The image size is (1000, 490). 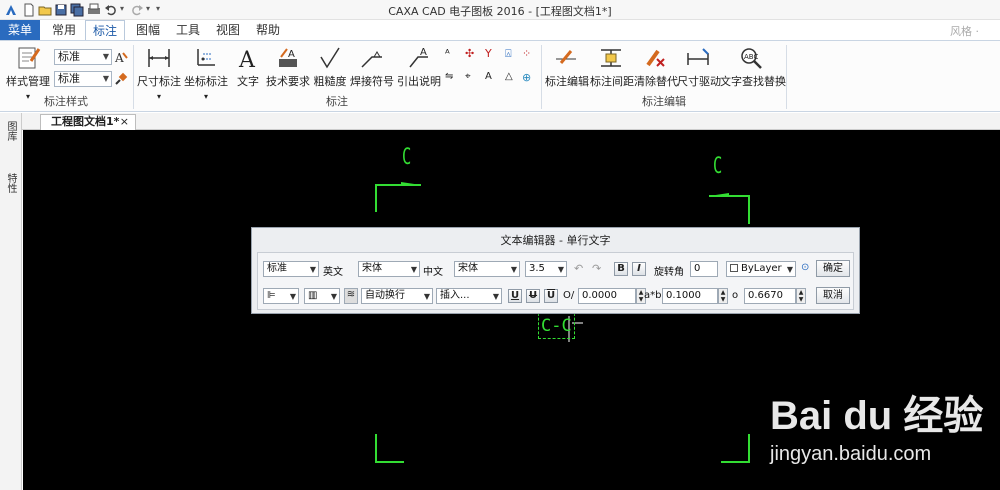 I want to click on dimension-spacing-button: 标注间距, so click(x=612, y=67).